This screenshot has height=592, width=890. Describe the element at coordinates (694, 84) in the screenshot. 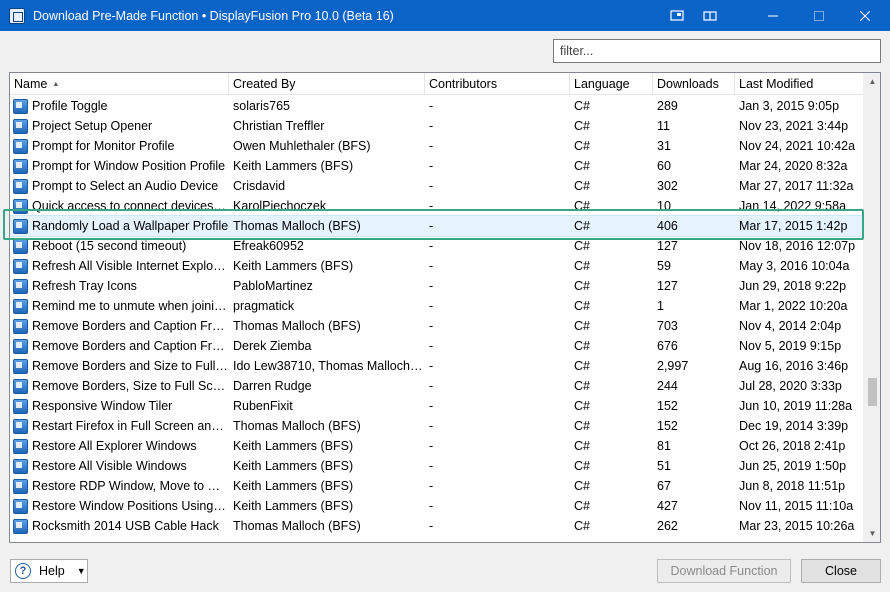

I see `column-header-downloads: Downloads` at that location.